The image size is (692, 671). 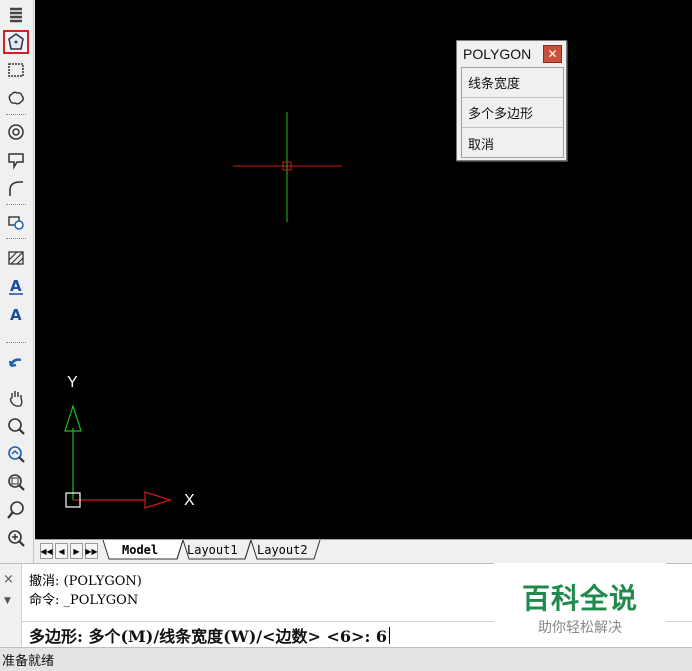 What do you see at coordinates (512, 83) in the screenshot?
I see `menu-item-line-width: 线条宽度` at bounding box center [512, 83].